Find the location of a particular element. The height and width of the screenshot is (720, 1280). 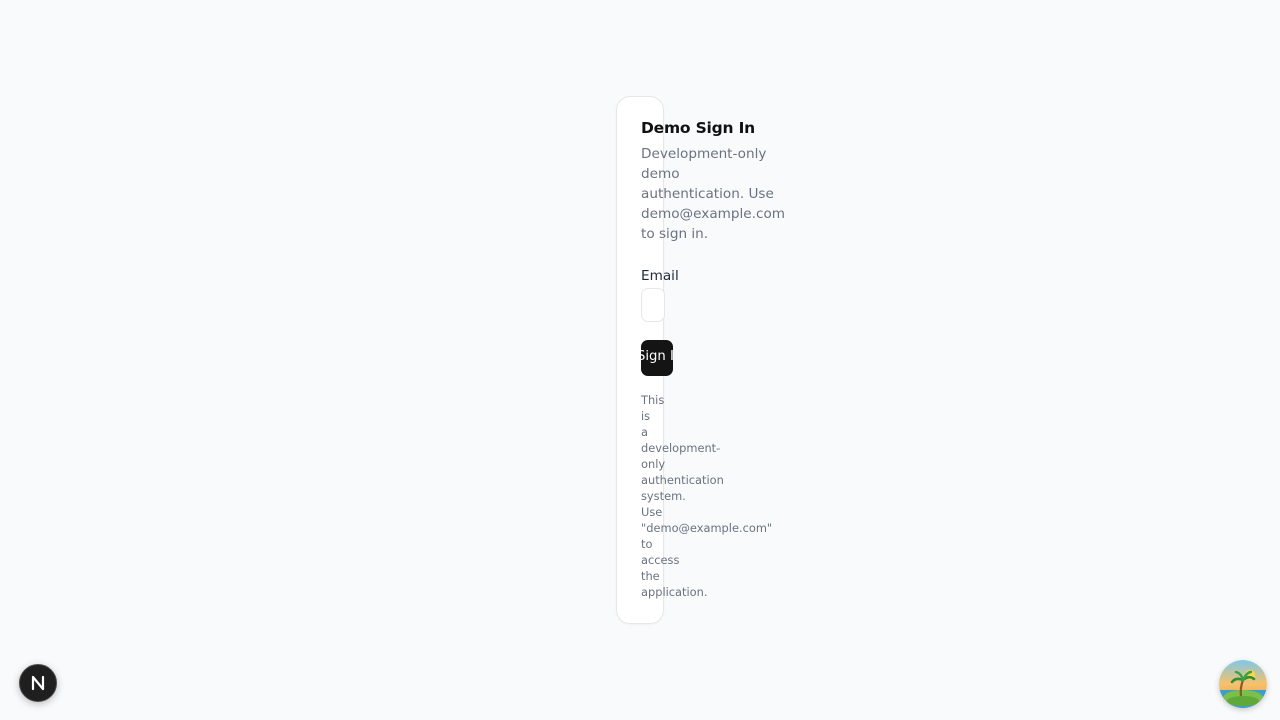

sign-in-button-label: Sign In is located at coordinates (657, 356).